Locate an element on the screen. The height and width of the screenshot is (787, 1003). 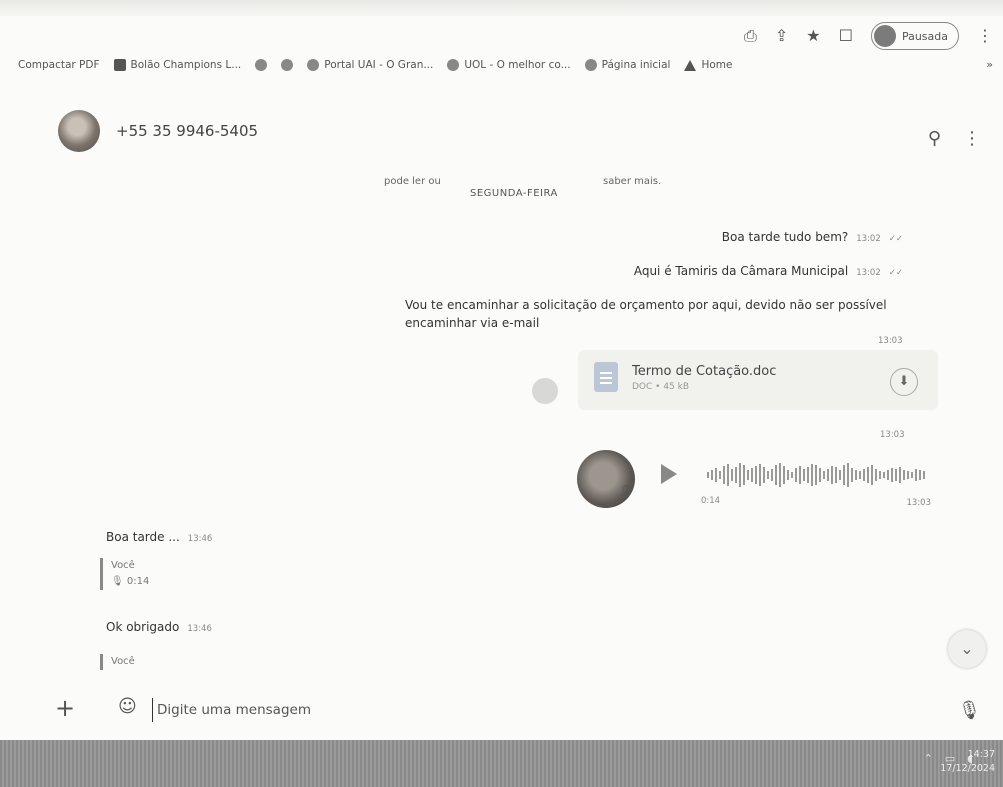
contact-phone: +55 35 9946-5405 is located at coordinates (187, 131).